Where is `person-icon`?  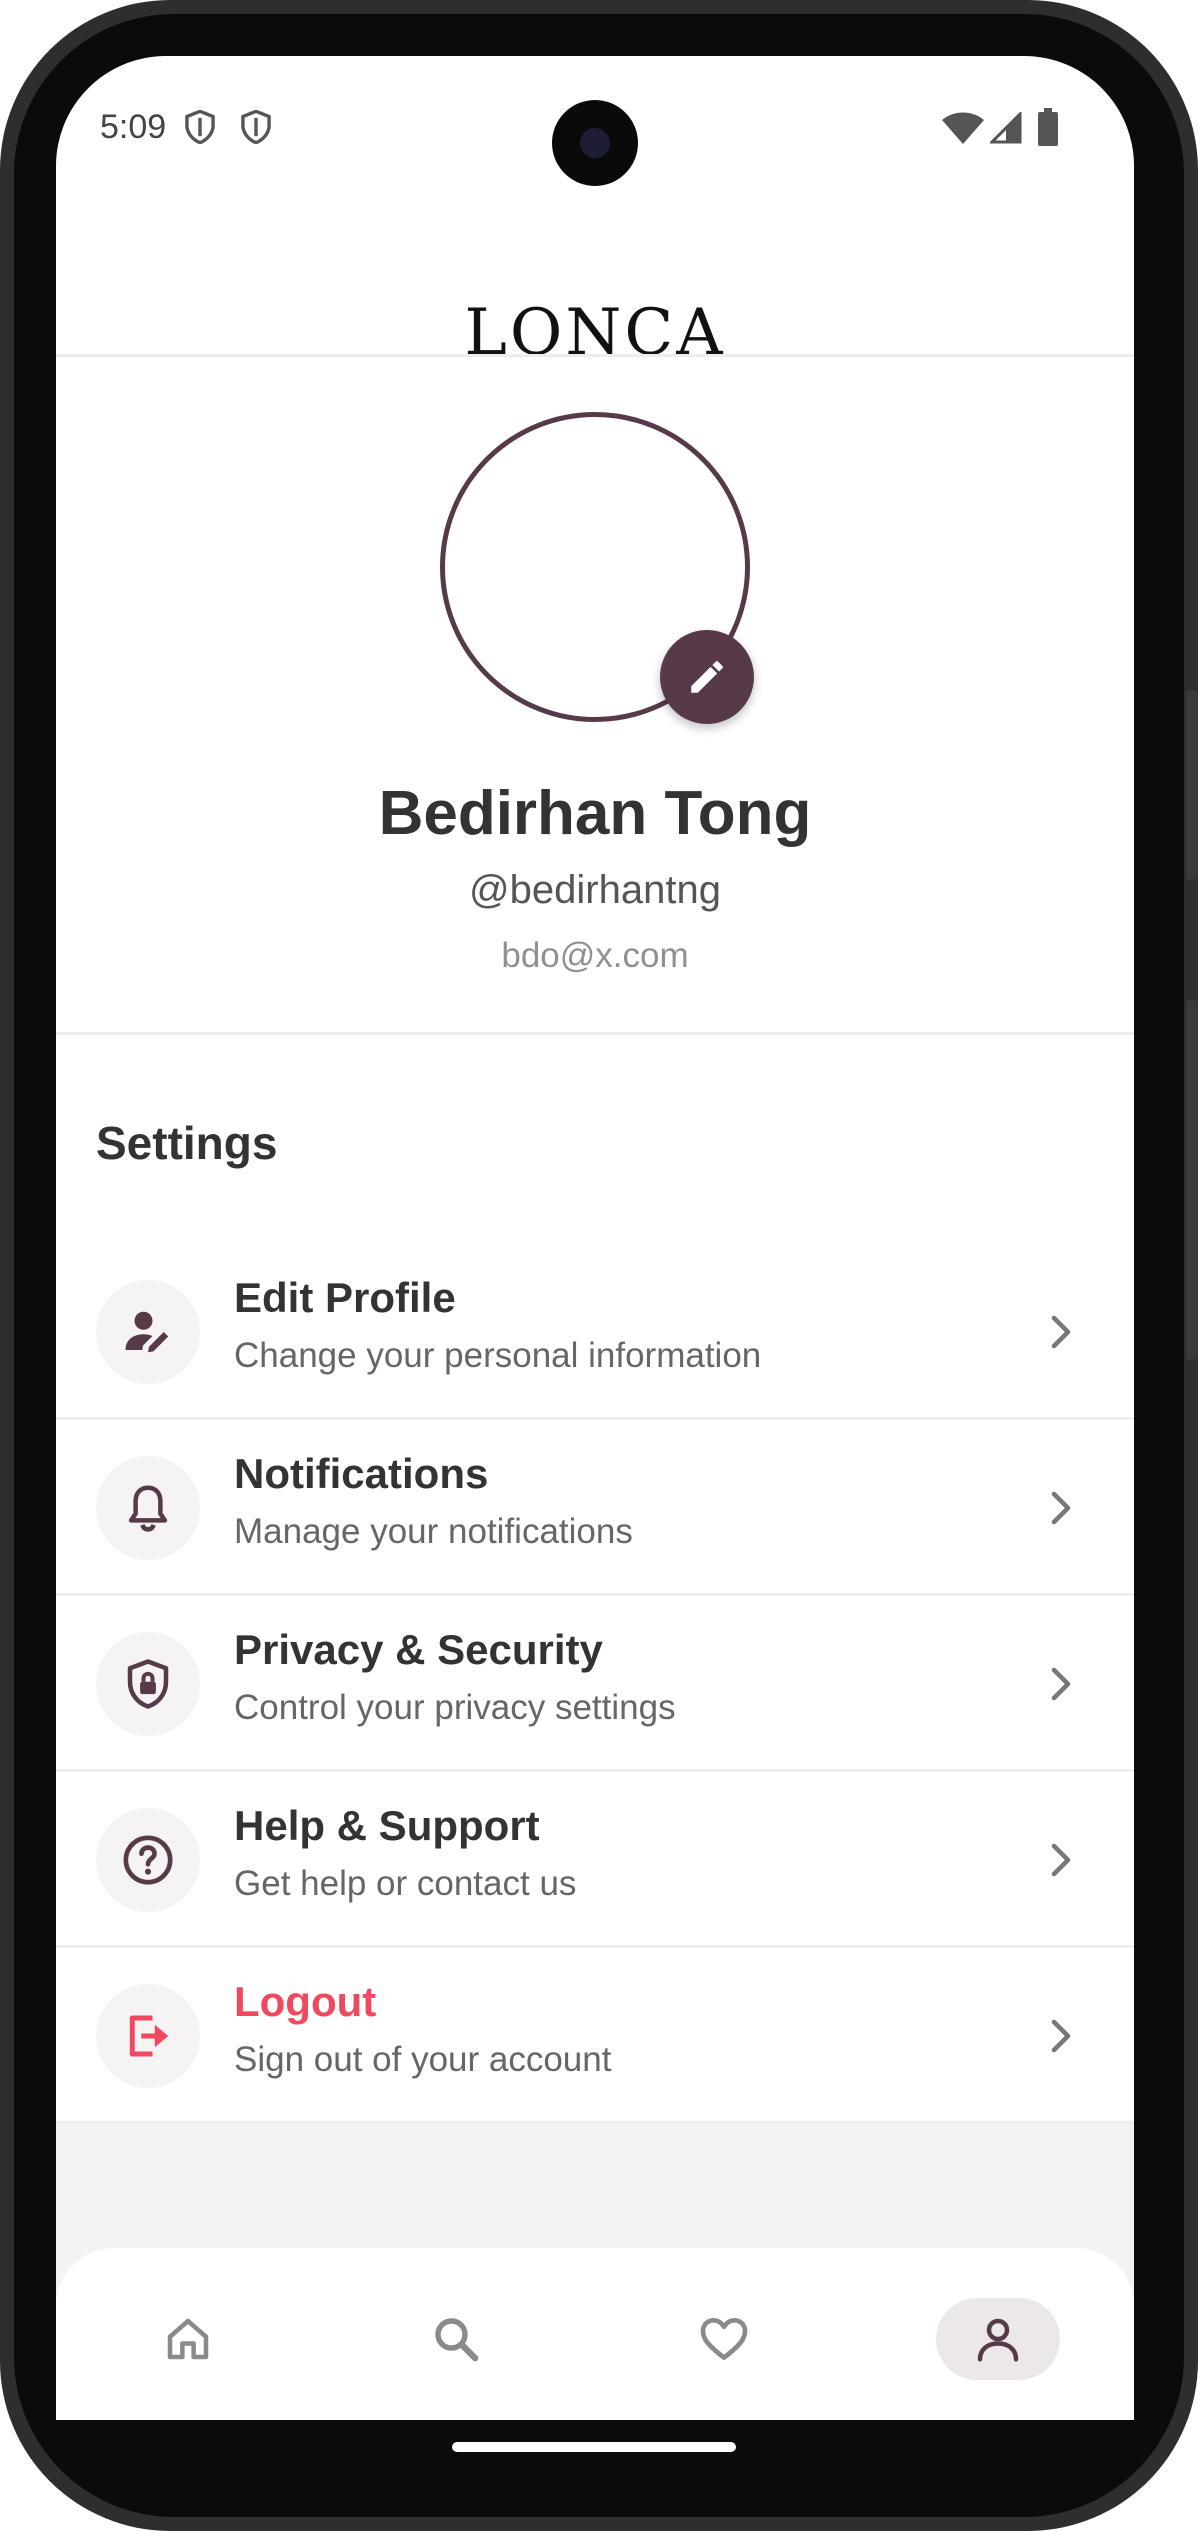
person-icon is located at coordinates (998, 2340).